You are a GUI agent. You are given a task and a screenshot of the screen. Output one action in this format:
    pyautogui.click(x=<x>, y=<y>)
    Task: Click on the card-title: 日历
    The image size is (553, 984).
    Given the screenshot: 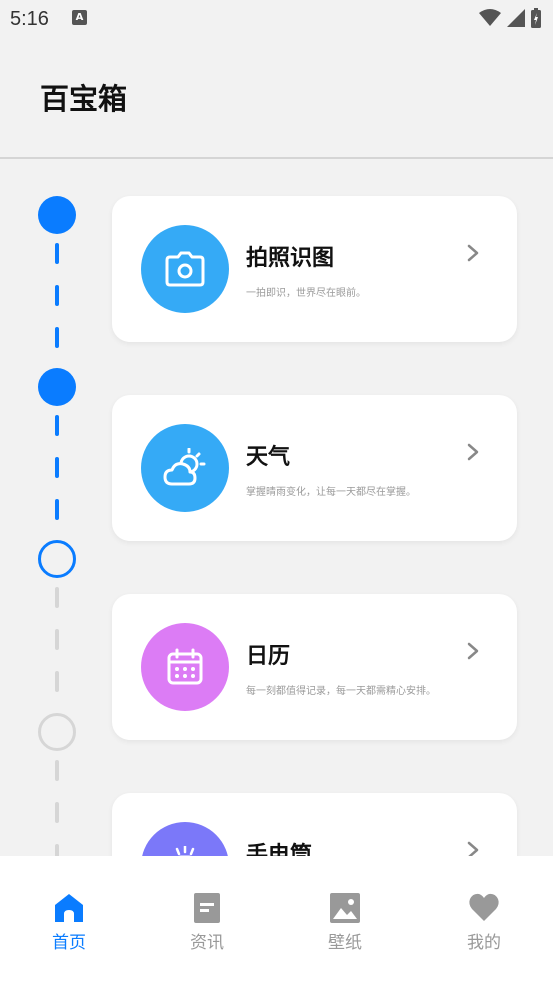 What is the action you would take?
    pyautogui.click(x=268, y=656)
    